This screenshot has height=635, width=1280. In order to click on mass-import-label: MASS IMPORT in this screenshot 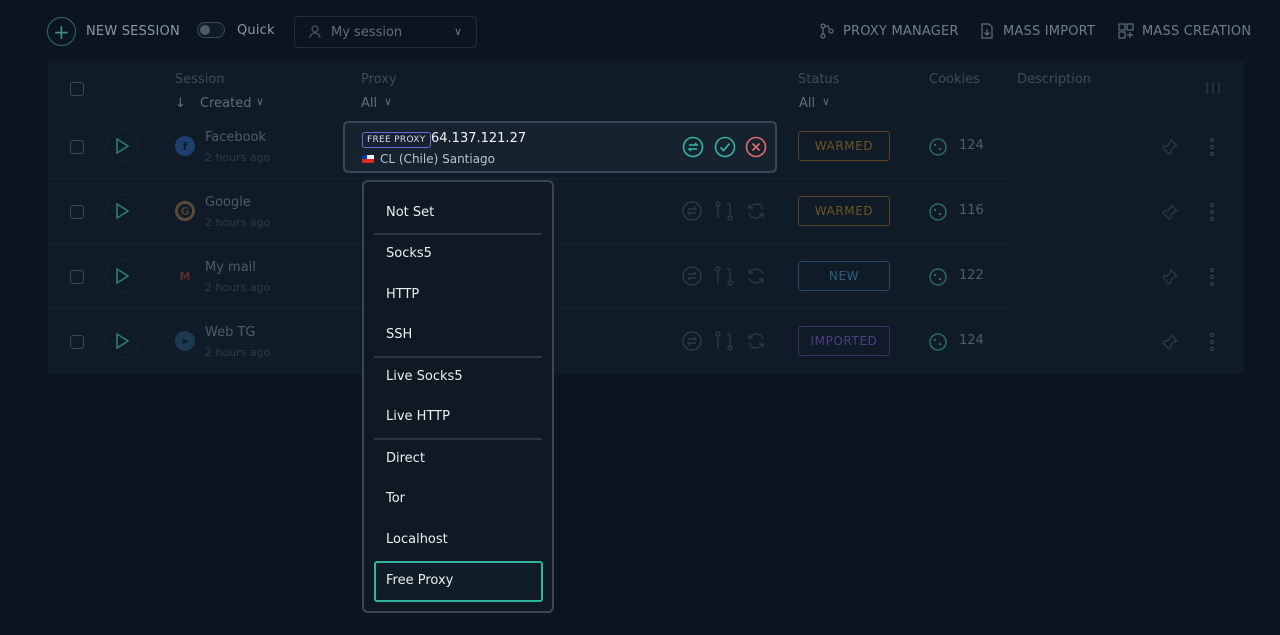, I will do `click(1049, 31)`.